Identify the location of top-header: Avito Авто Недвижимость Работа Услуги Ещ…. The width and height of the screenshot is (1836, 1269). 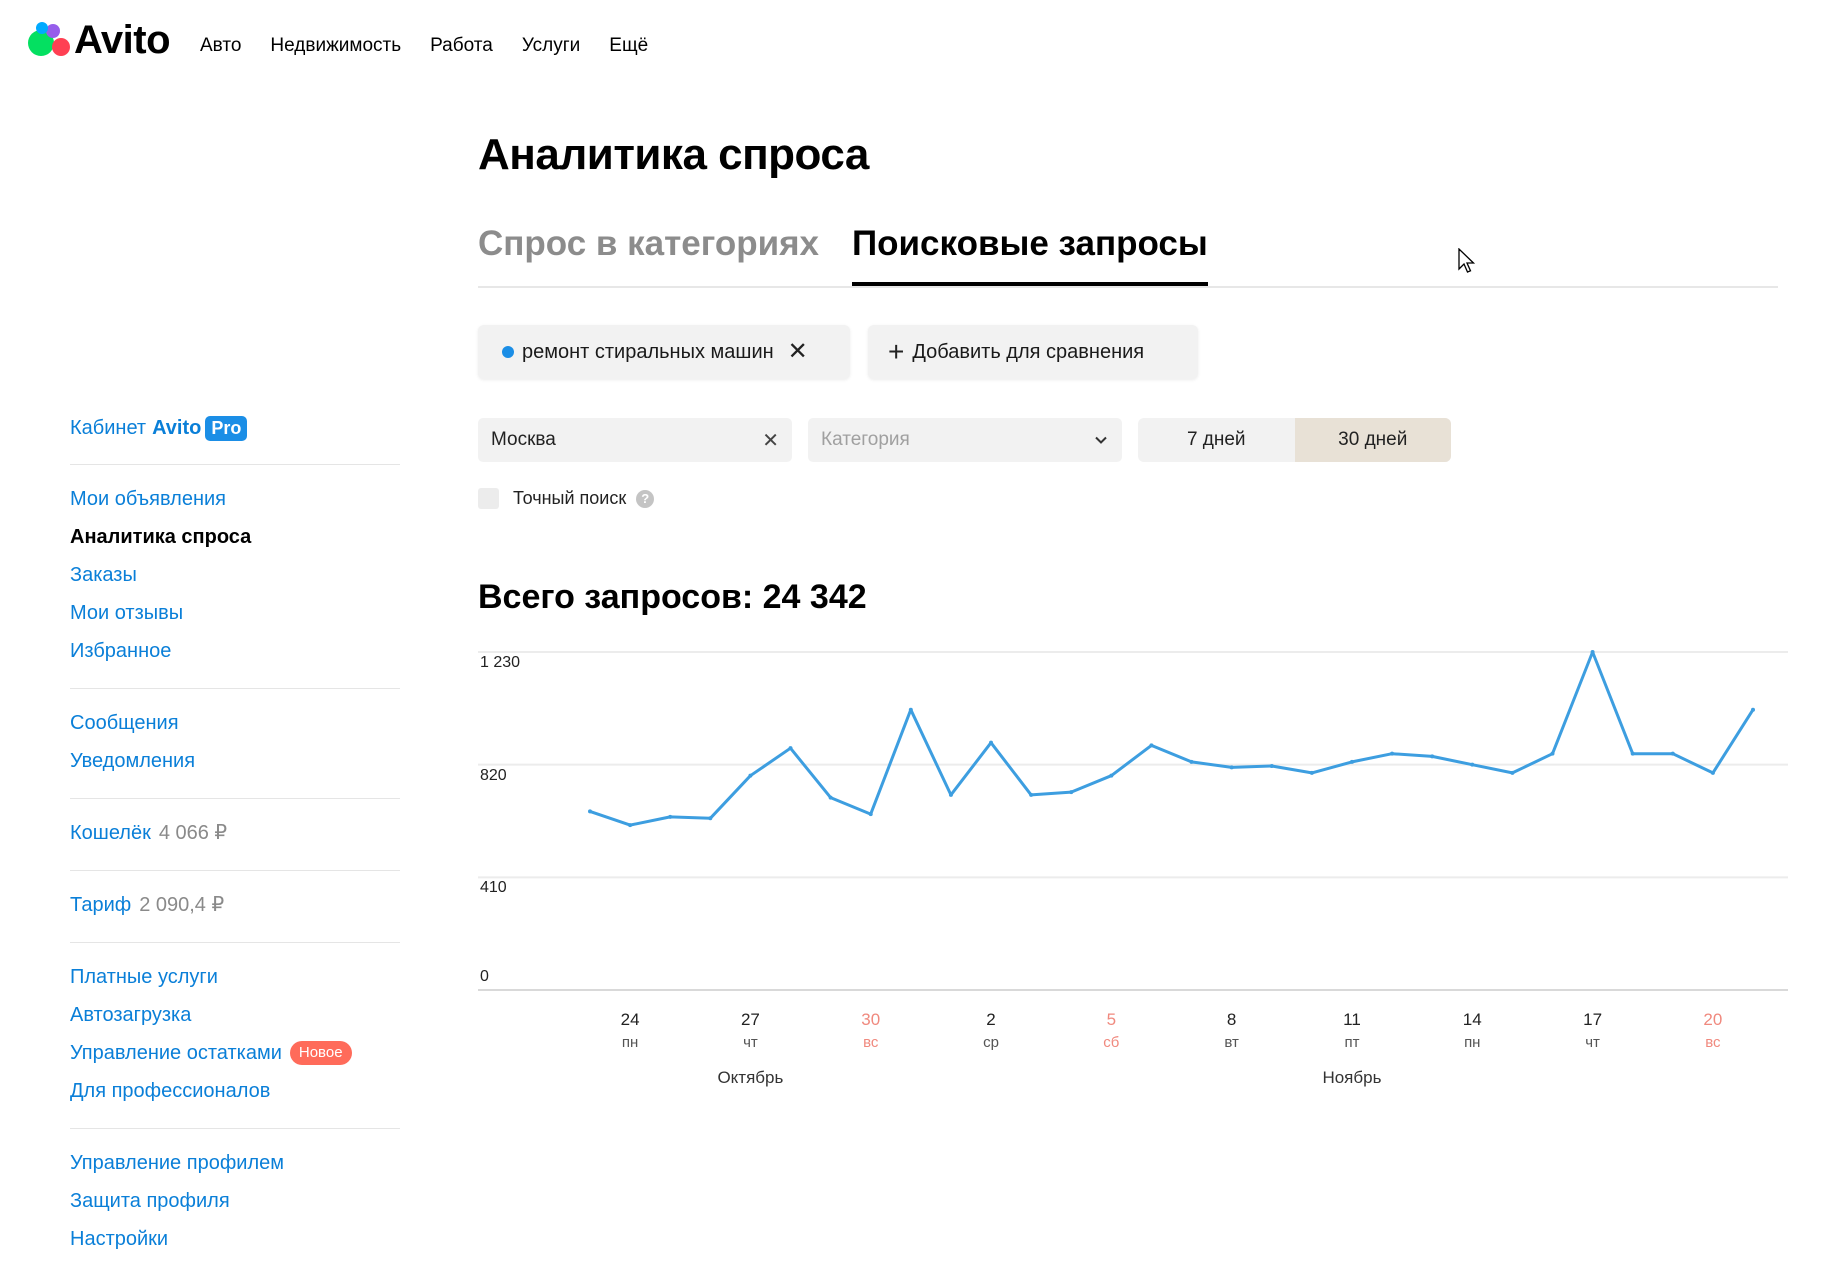
(918, 45).